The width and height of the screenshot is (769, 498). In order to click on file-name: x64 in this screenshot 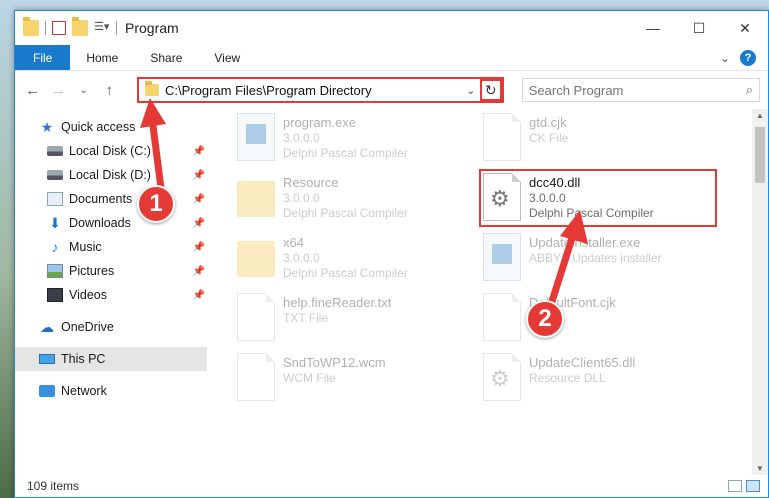, I will do `click(293, 242)`.